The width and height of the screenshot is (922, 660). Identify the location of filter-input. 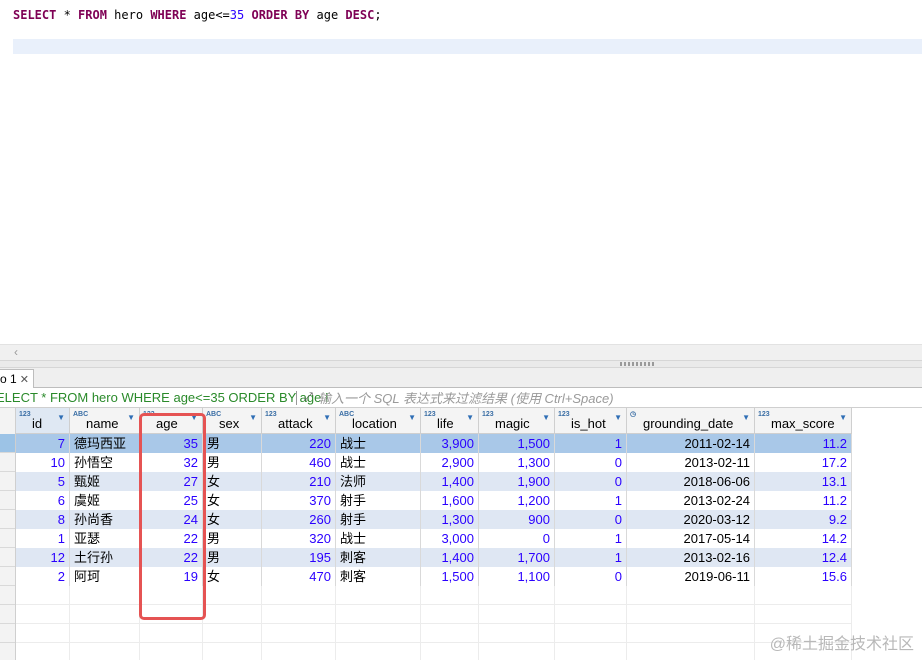
(618, 398).